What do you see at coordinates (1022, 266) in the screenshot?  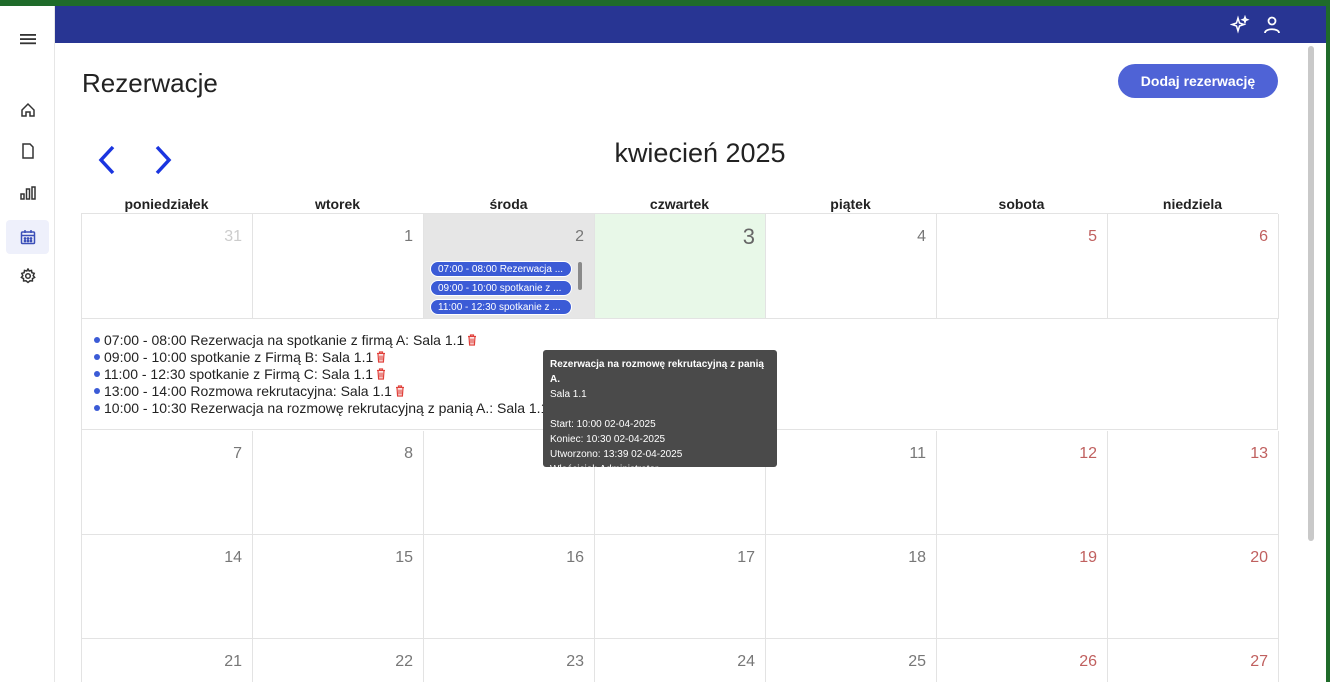 I see `day-cell: 5` at bounding box center [1022, 266].